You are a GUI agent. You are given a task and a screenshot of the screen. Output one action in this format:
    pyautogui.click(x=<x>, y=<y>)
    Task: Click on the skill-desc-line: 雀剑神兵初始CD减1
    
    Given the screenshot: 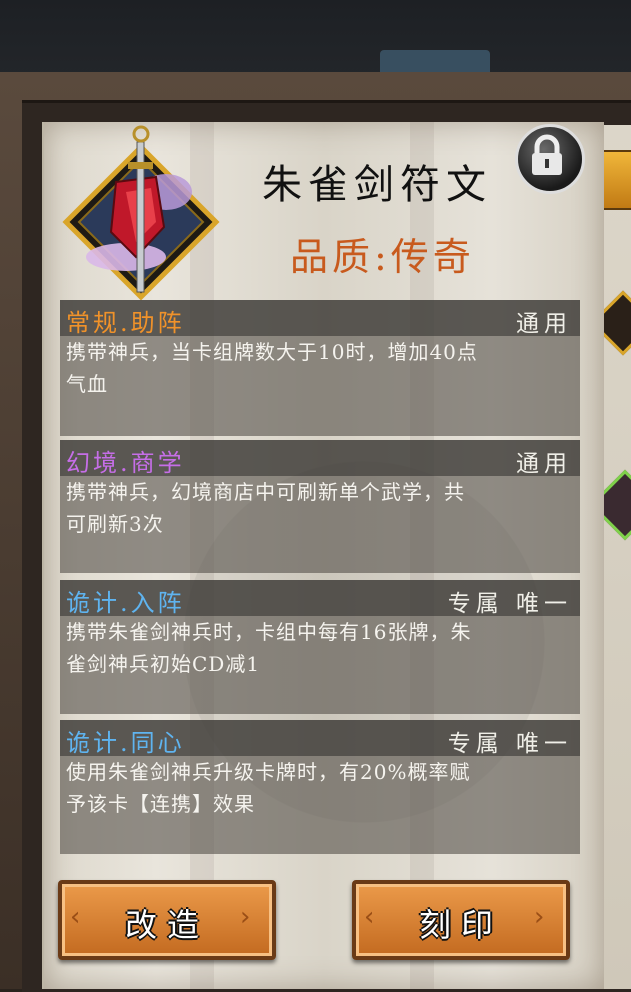 What is the action you would take?
    pyautogui.click(x=163, y=664)
    